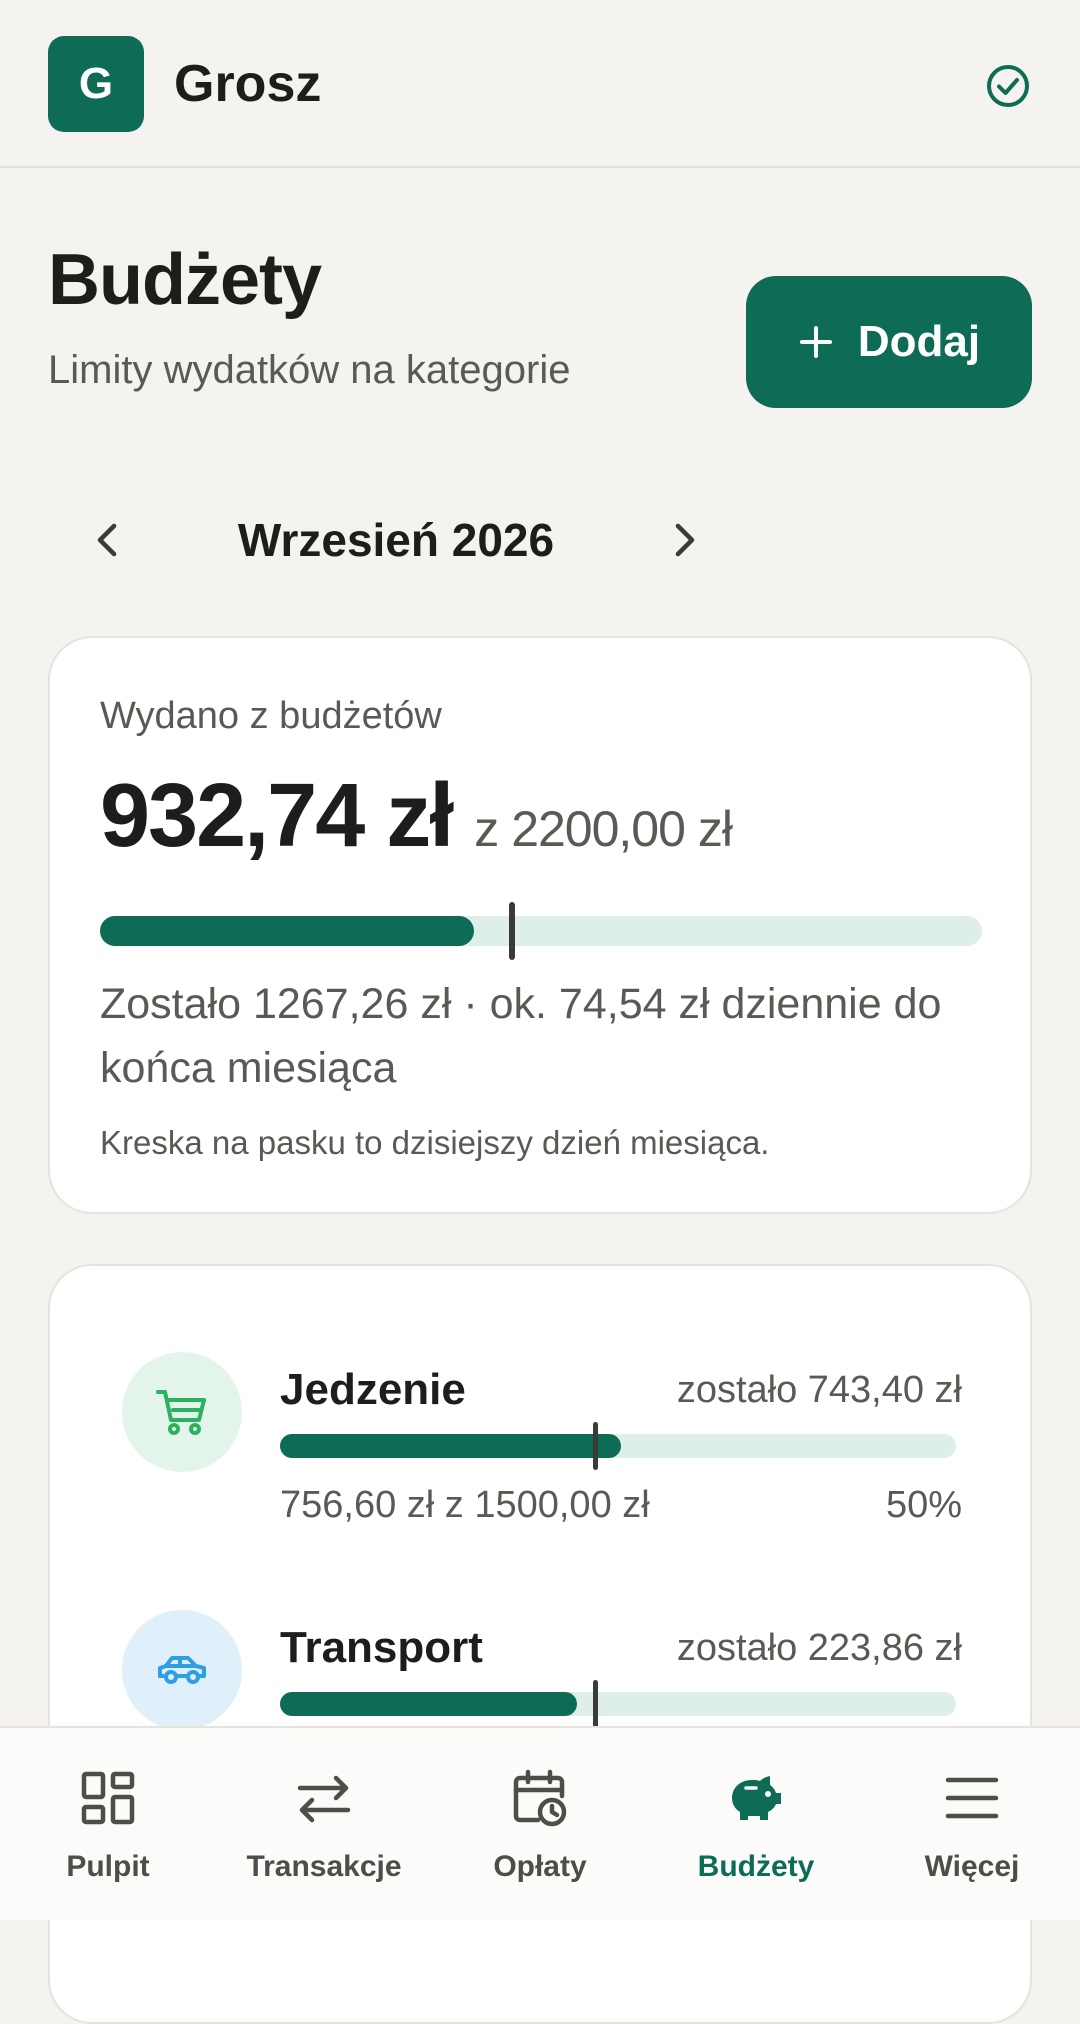 The width and height of the screenshot is (1080, 2024). What do you see at coordinates (972, 1866) in the screenshot?
I see `nav-label: Więcej` at bounding box center [972, 1866].